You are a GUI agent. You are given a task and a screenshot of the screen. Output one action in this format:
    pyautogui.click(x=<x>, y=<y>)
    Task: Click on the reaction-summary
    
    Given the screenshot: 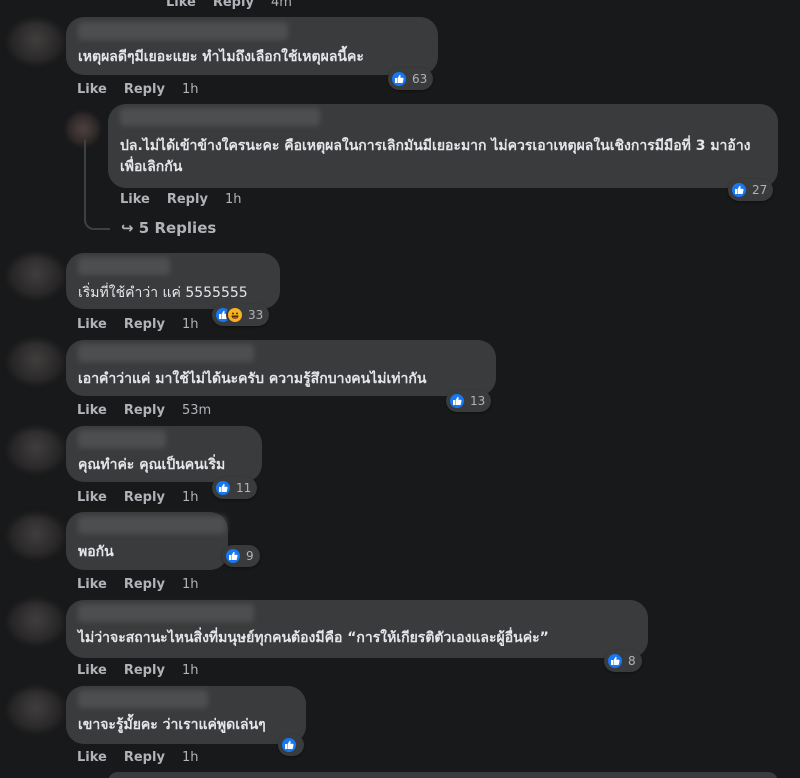 What is the action you would take?
    pyautogui.click(x=291, y=745)
    